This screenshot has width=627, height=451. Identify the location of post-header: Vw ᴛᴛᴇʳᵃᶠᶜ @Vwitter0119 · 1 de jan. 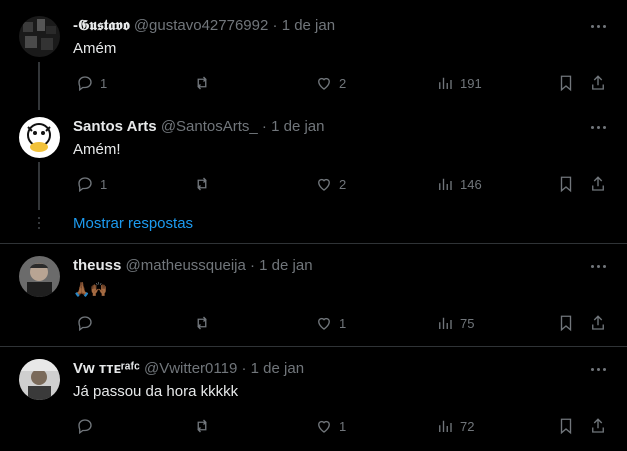
(188, 369).